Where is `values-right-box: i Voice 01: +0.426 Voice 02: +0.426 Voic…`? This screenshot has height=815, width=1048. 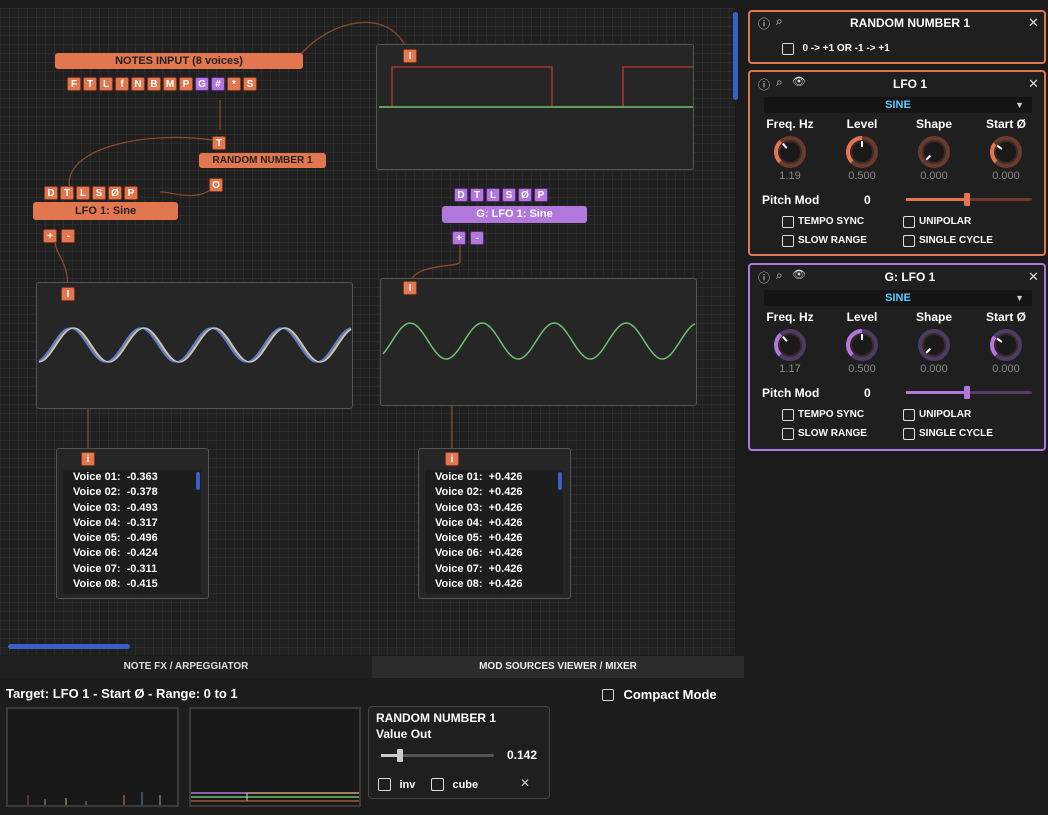
values-right-box: i Voice 01: +0.426 Voice 02: +0.426 Voic… is located at coordinates (494, 523).